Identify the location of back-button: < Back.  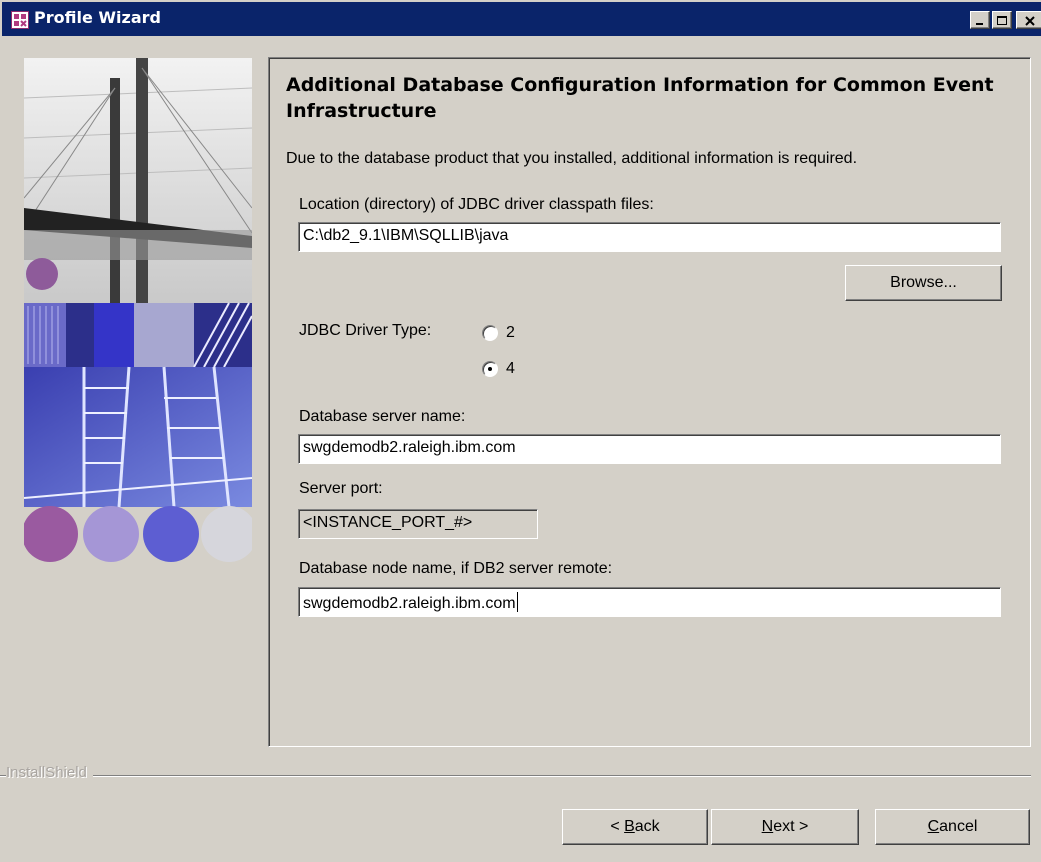
(635, 827).